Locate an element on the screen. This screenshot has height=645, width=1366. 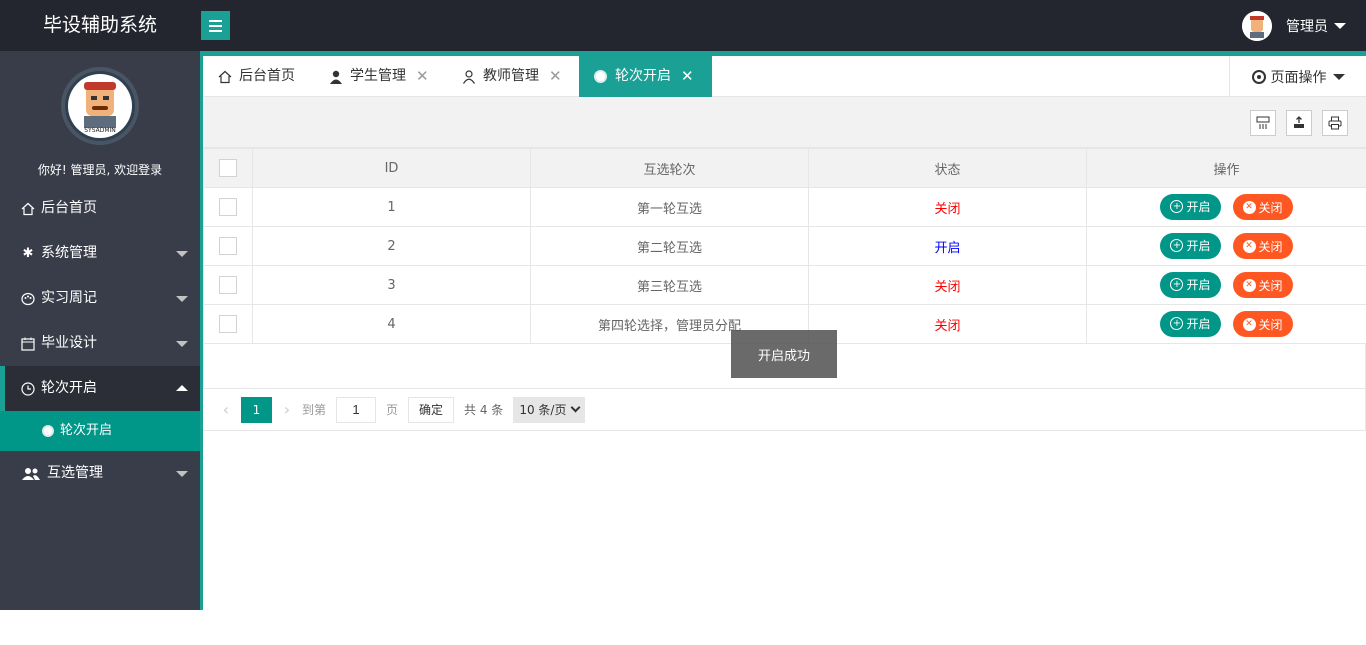
user-icon is located at coordinates (335, 77).